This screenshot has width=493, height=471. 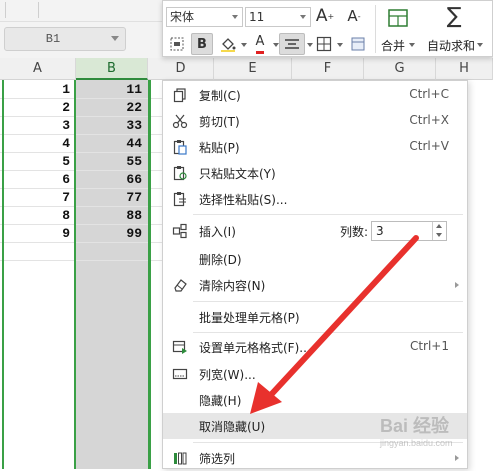 What do you see at coordinates (110, 216) in the screenshot?
I see `cell-b8: 88` at bounding box center [110, 216].